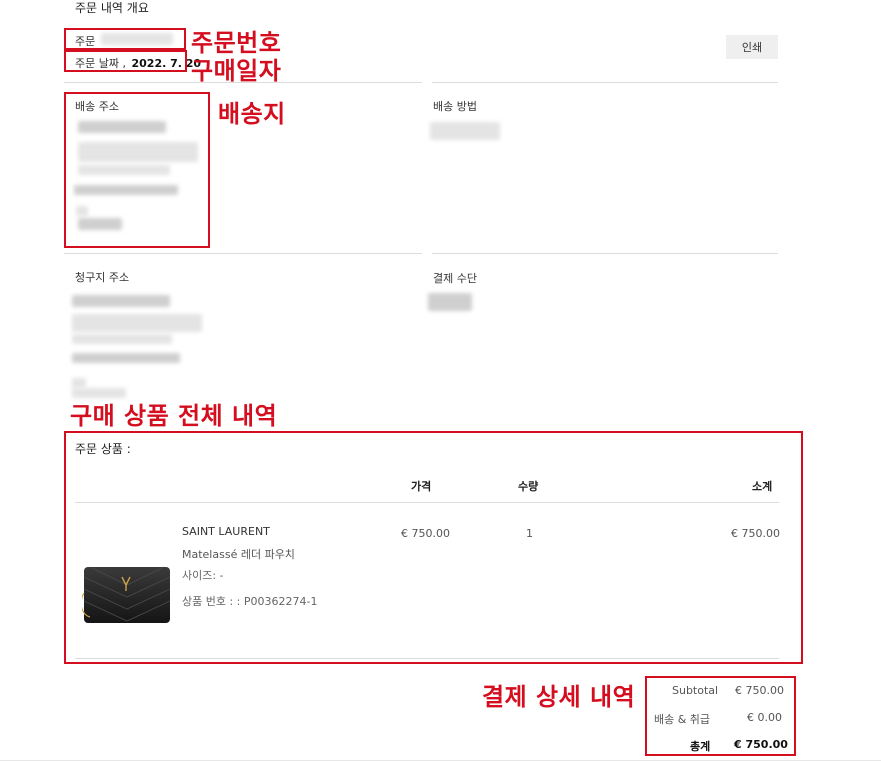 This screenshot has height=762, width=881. What do you see at coordinates (455, 278) in the screenshot?
I see `payment-method-heading: 결제 수단` at bounding box center [455, 278].